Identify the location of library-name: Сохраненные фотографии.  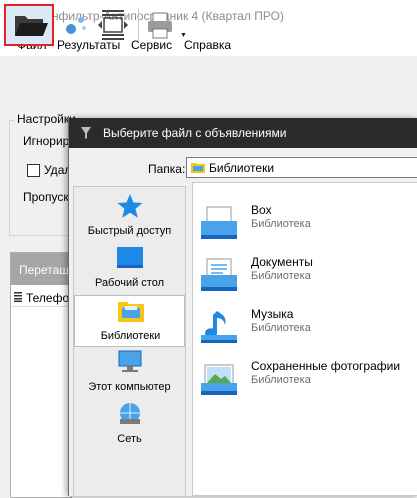
(326, 366).